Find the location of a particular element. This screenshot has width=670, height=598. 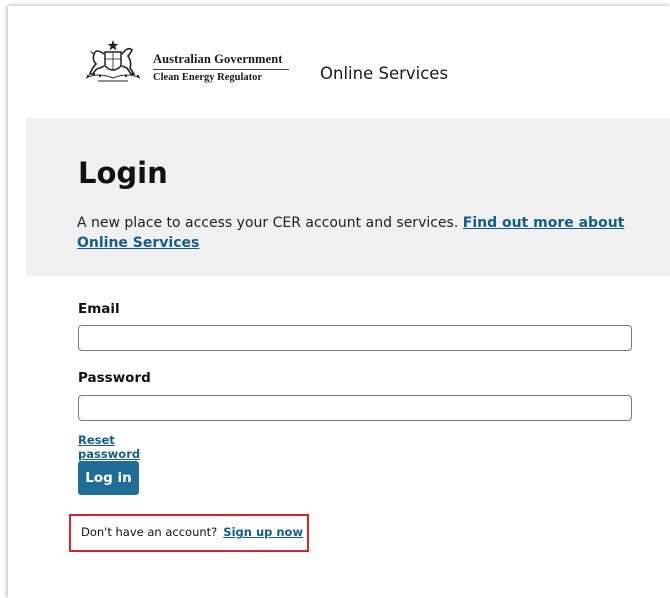

password-label: Password is located at coordinates (114, 378).